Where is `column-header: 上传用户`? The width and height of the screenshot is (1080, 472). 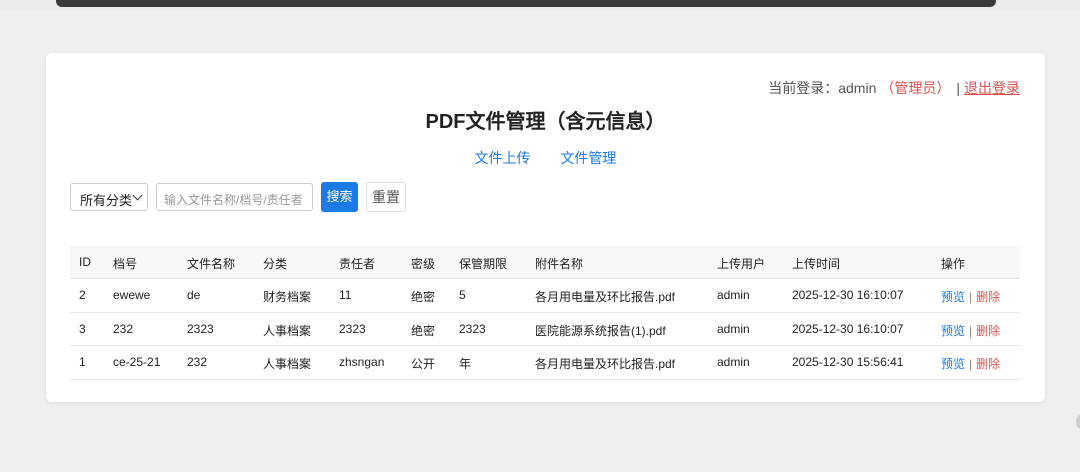 column-header: 上传用户 is located at coordinates (741, 264).